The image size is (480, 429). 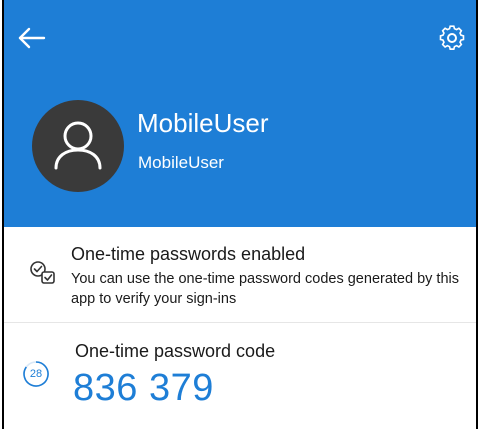 What do you see at coordinates (143, 388) in the screenshot?
I see `otp-code-value: 836 379` at bounding box center [143, 388].